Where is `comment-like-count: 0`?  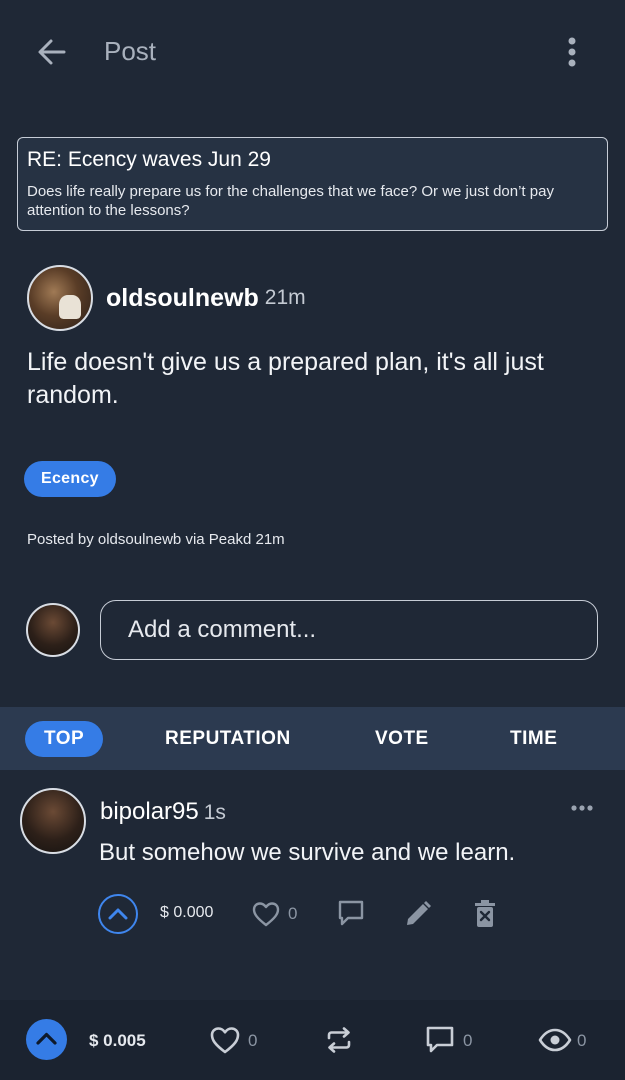
comment-like-count: 0 is located at coordinates (293, 913).